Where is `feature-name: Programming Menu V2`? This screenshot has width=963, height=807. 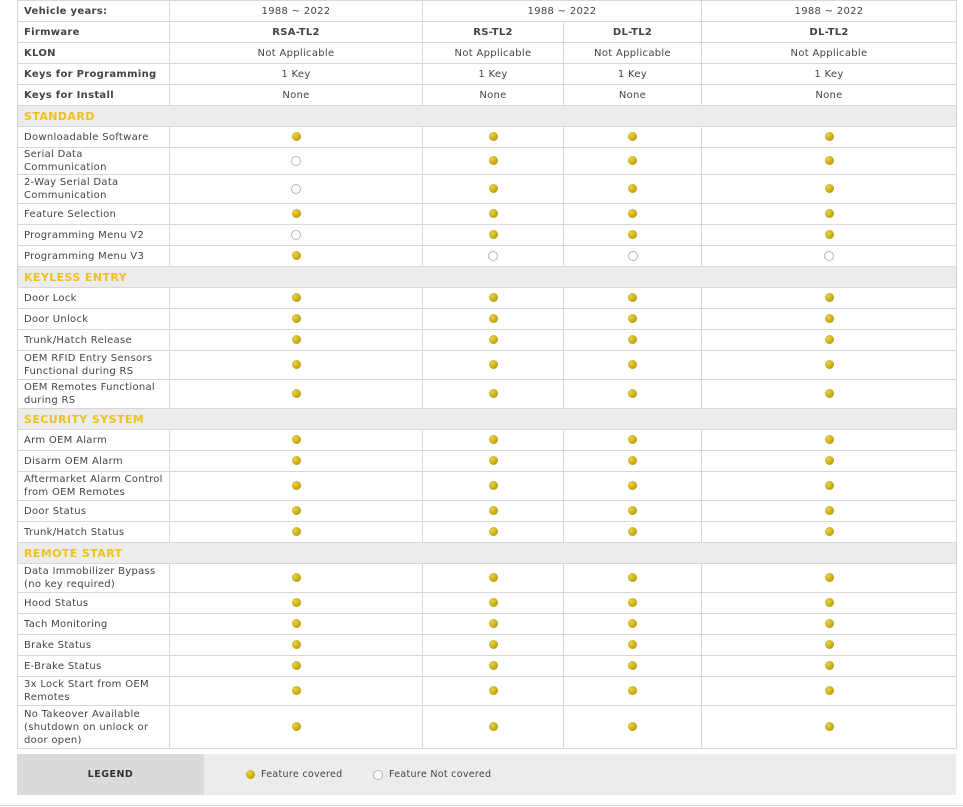 feature-name: Programming Menu V2 is located at coordinates (93, 235).